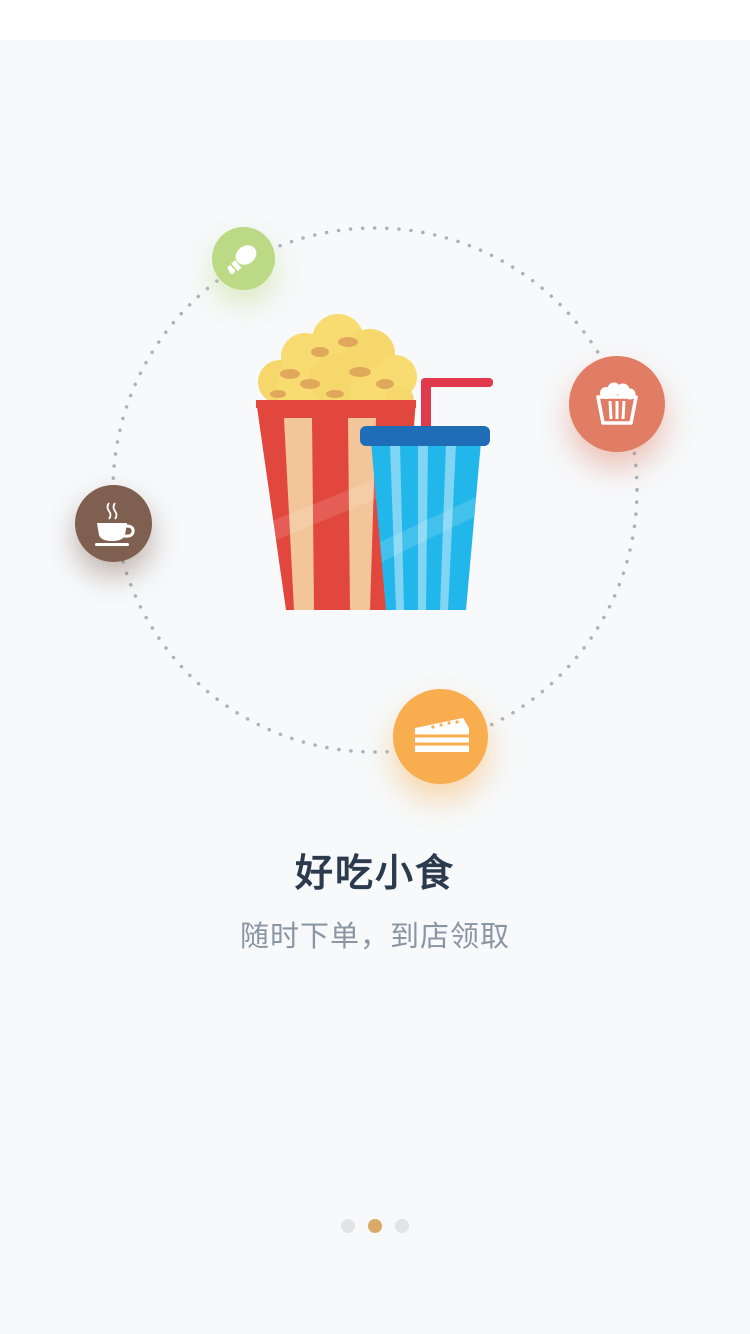 This screenshot has height=1334, width=750. Describe the element at coordinates (337, 364) in the screenshot. I see `popcorn-kernels` at that location.